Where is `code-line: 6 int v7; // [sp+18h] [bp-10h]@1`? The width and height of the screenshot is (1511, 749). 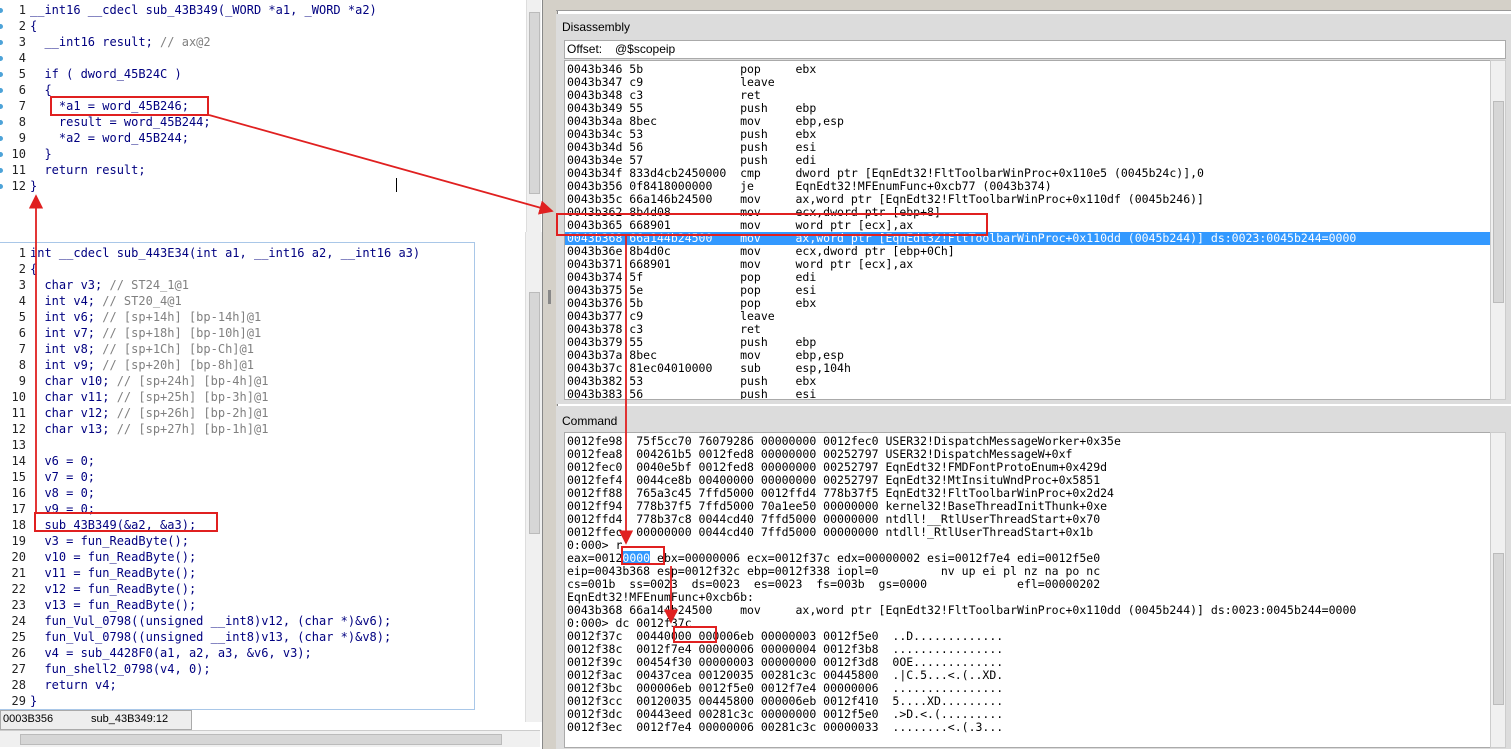
code-line: 6 int v7; // [sp+18h] [bp-10h]@1 is located at coordinates (260, 333).